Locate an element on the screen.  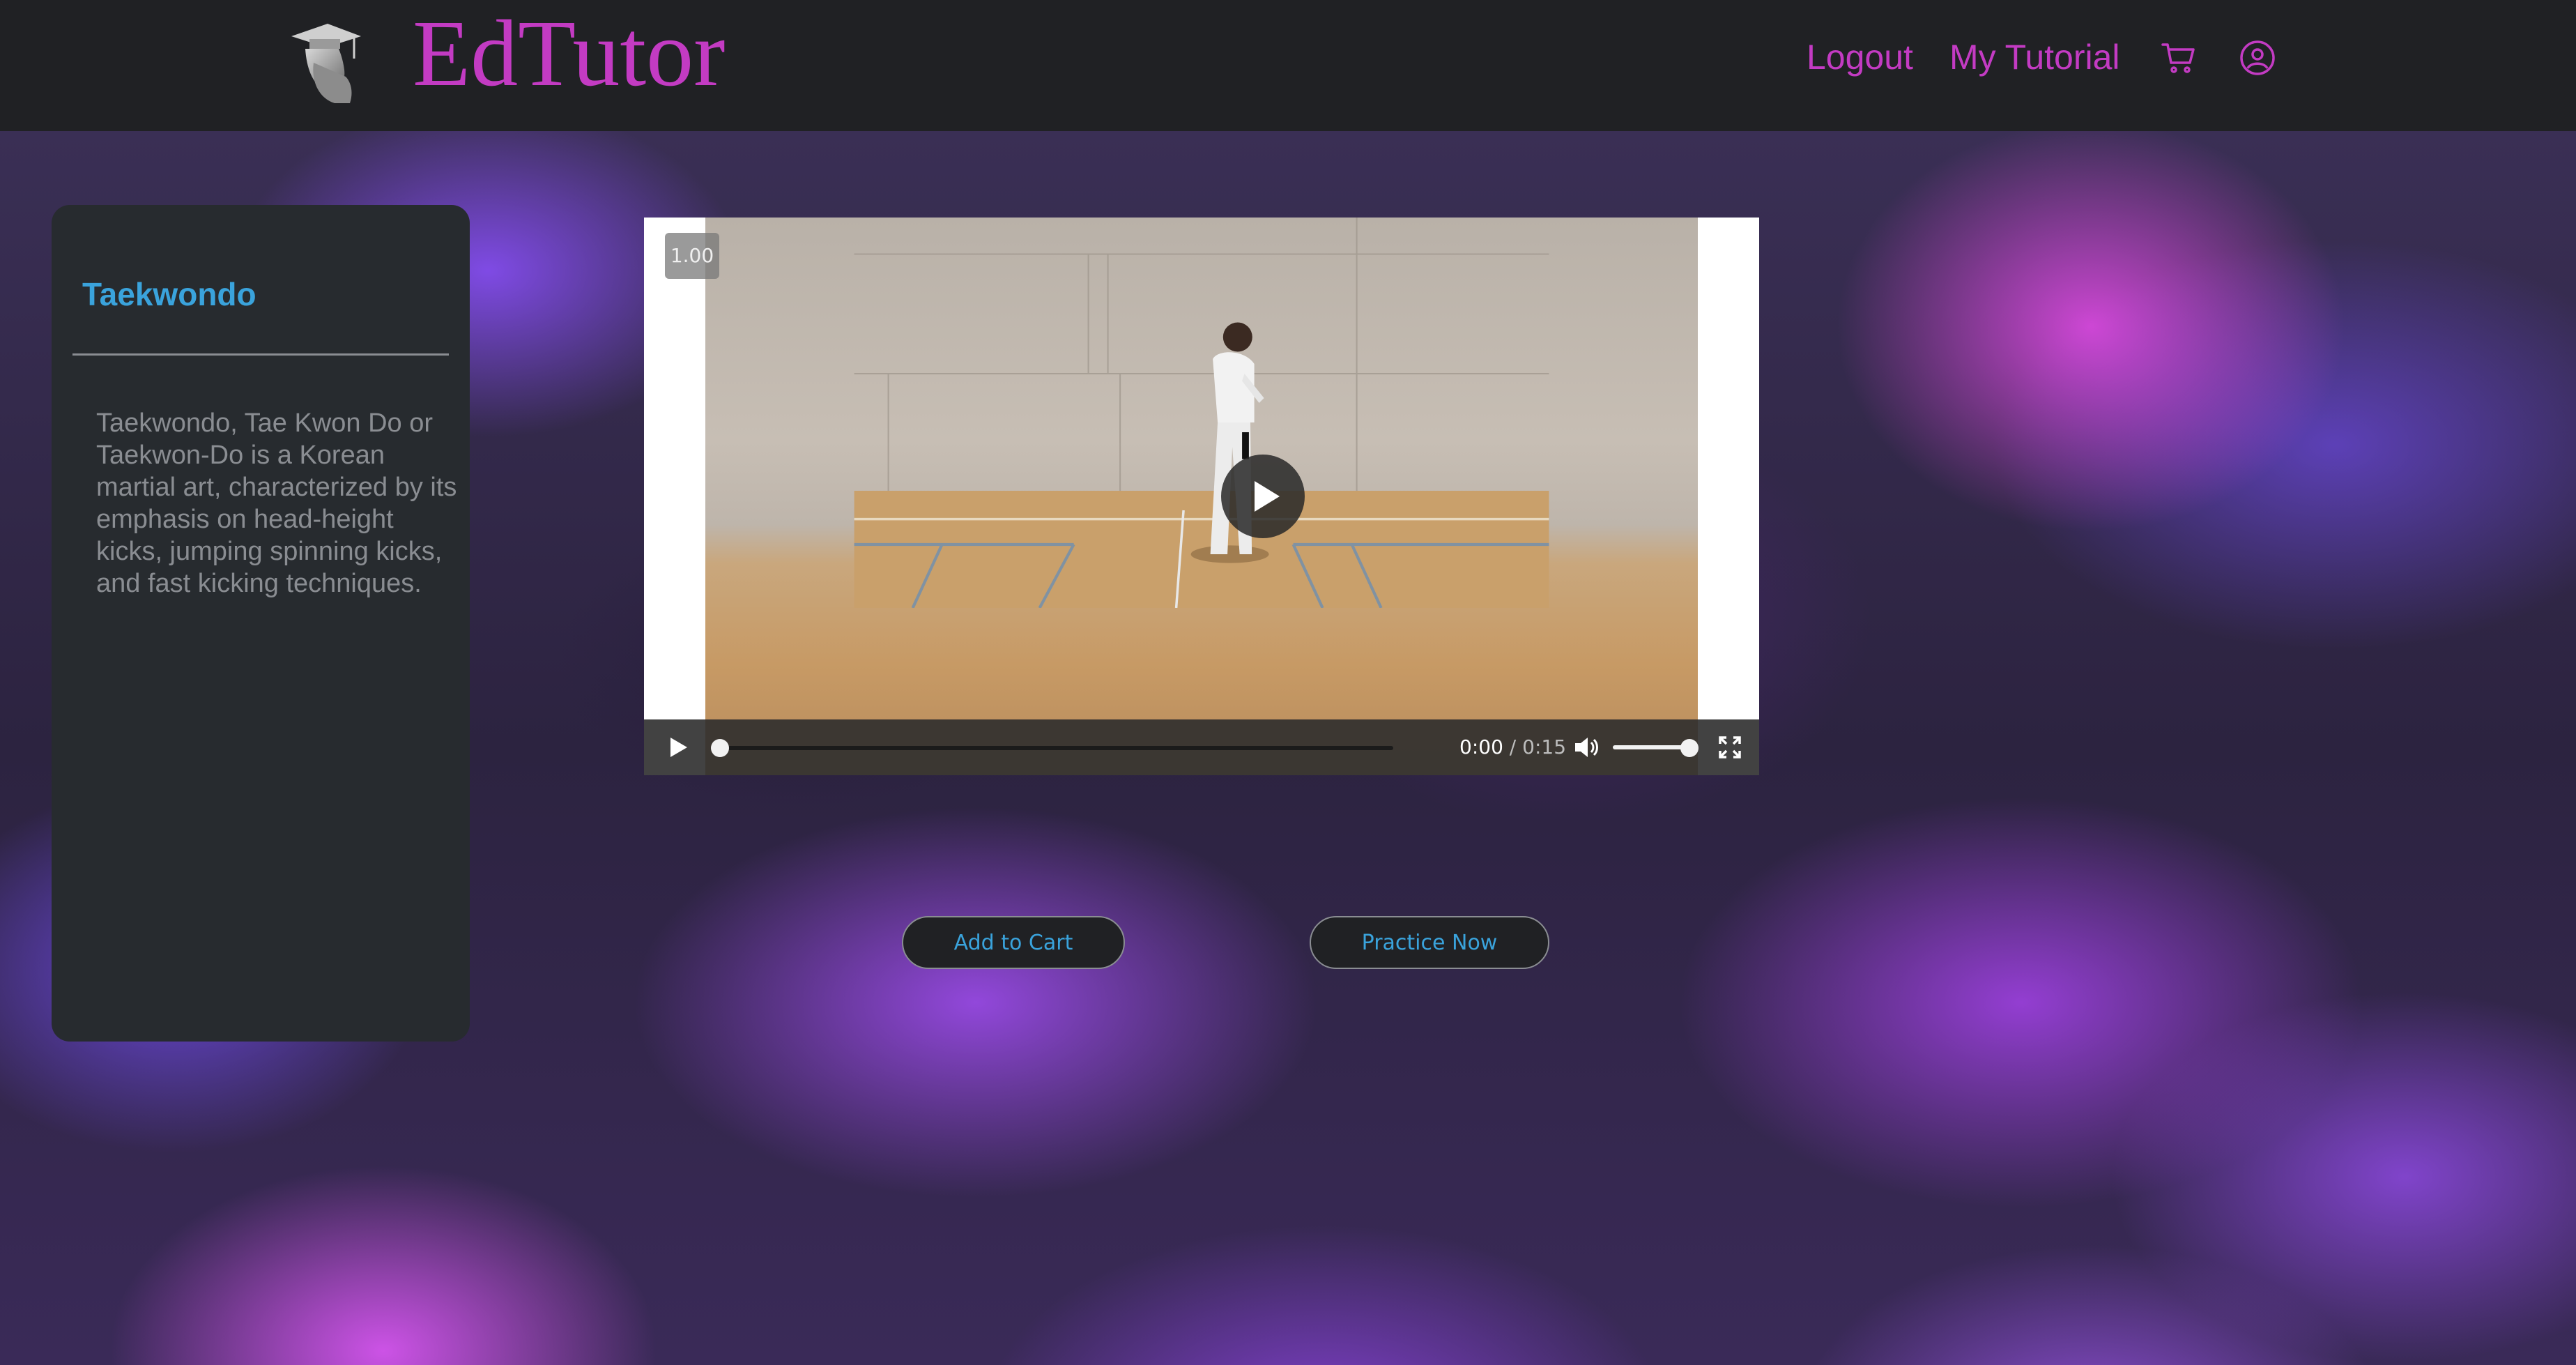
progress-track is located at coordinates (1053, 748).